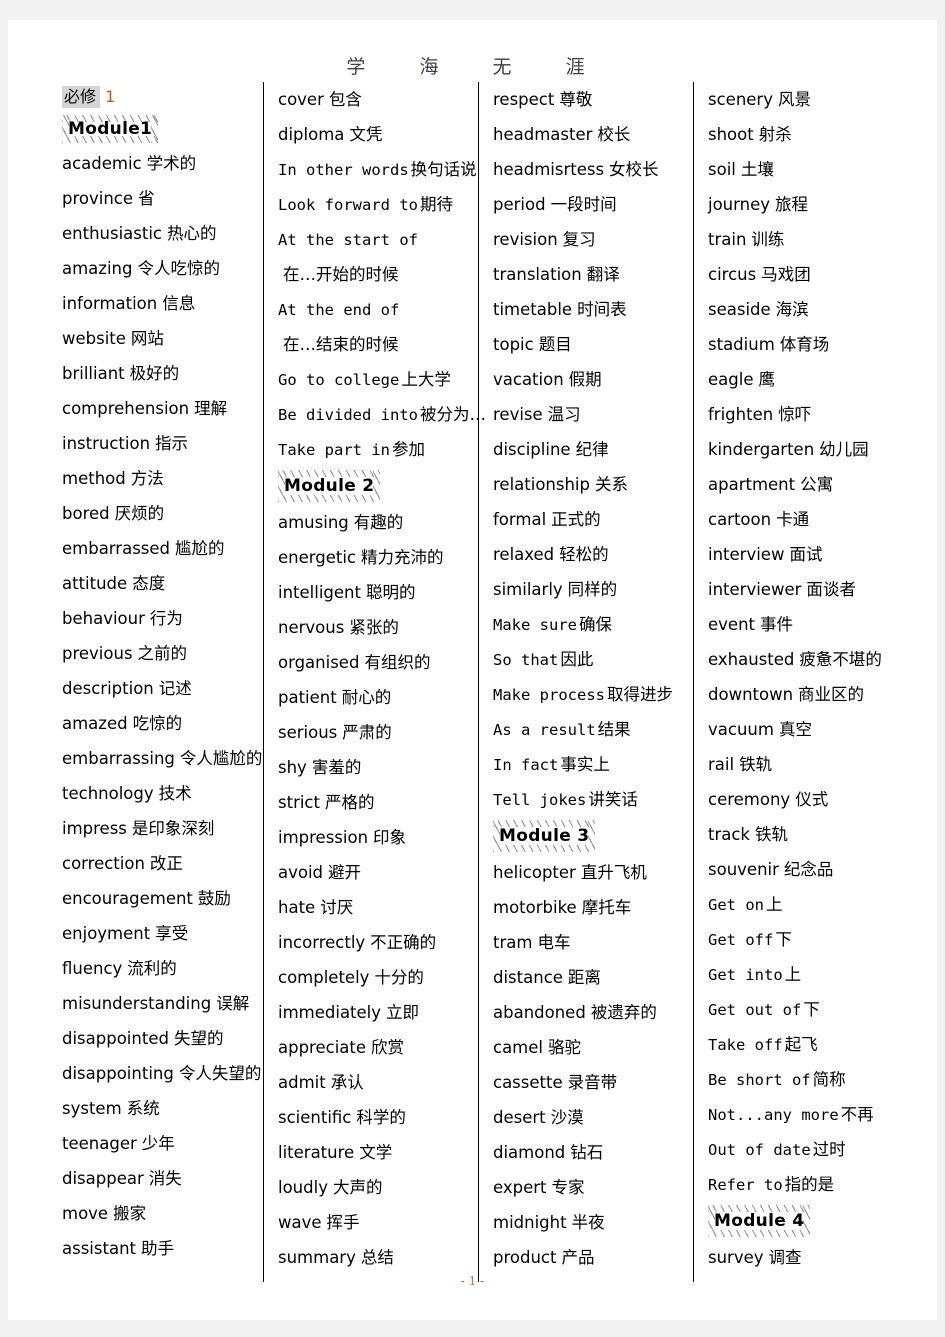 Image resolution: width=945 pixels, height=1337 pixels. What do you see at coordinates (375, 99) in the screenshot?
I see `vocabulary-entry: cover 包含` at bounding box center [375, 99].